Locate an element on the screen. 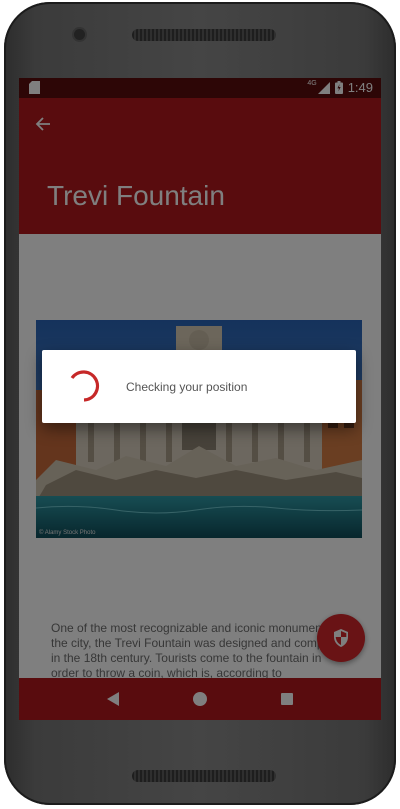 Image resolution: width=400 pixels, height=809 pixels. loading-spinner-icon is located at coordinates (85, 386).